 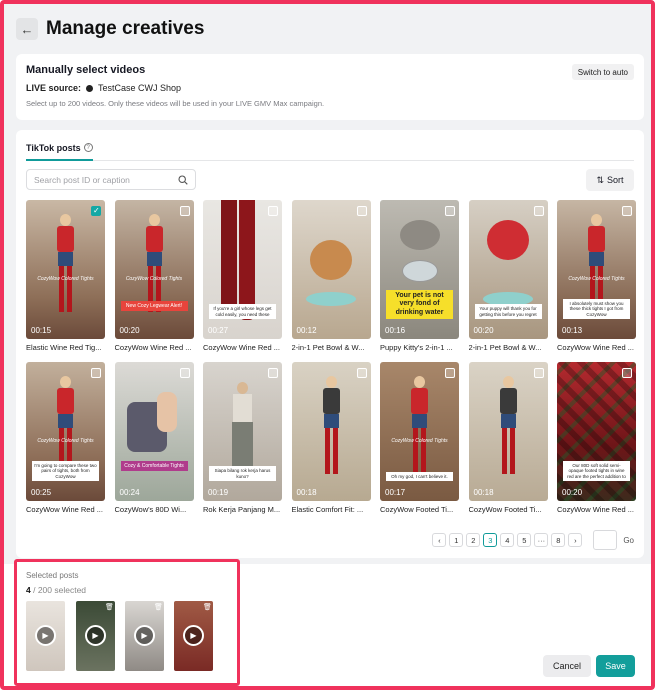 I want to click on chevron-left-icon: ‹, so click(x=439, y=540).